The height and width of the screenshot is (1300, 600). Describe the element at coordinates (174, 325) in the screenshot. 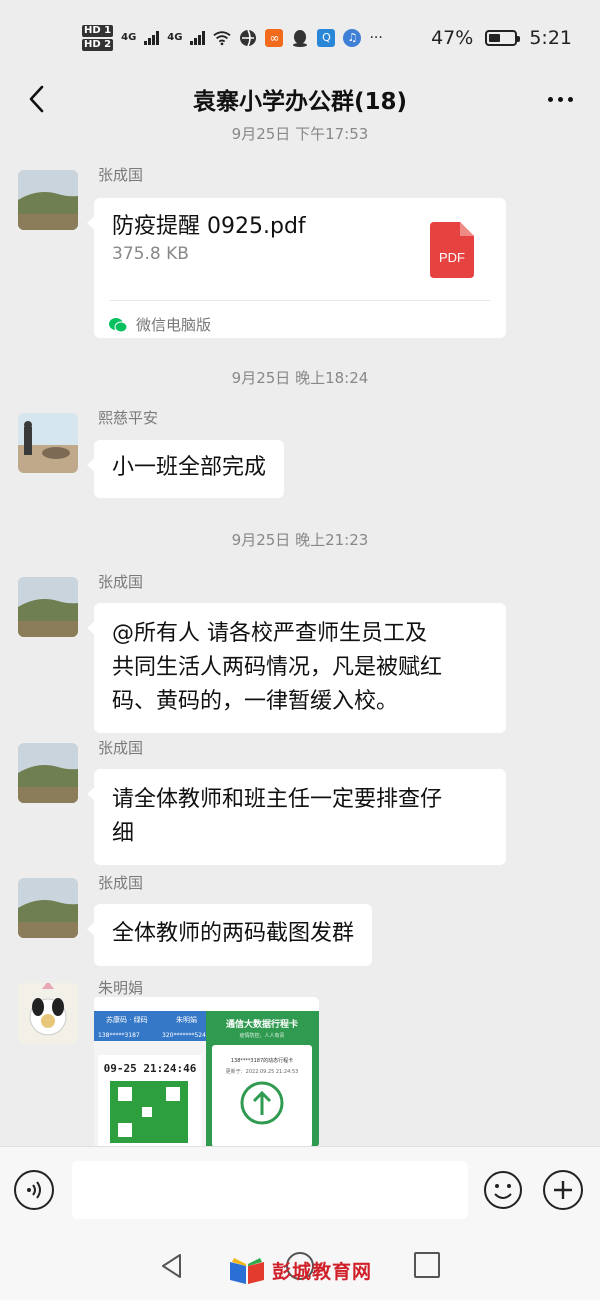

I see `file-source-label: 微信电脑版` at that location.